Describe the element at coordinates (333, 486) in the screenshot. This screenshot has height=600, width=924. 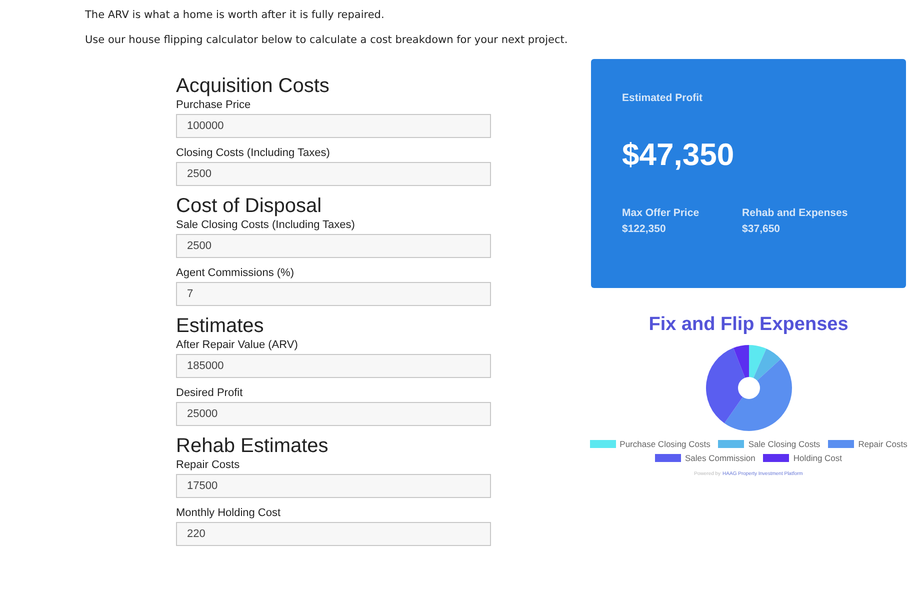
I see `input-field: 17500` at that location.